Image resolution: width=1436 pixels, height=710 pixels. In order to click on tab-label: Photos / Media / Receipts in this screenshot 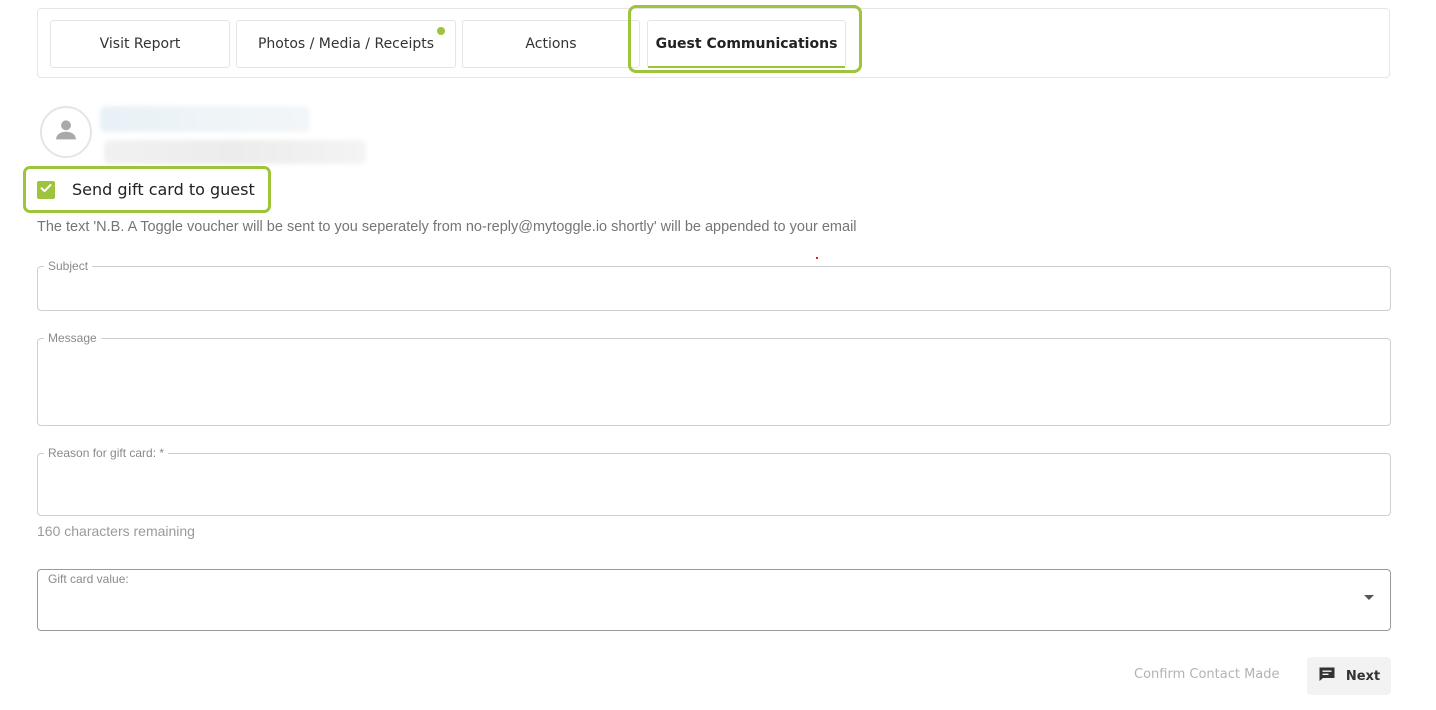, I will do `click(346, 44)`.